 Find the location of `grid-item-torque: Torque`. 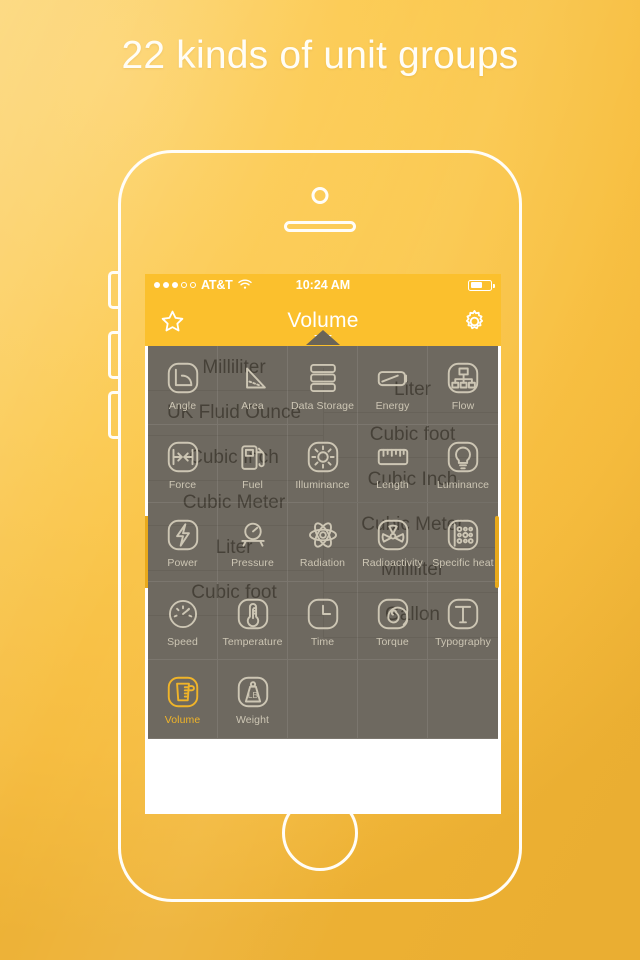

grid-item-torque: Torque is located at coordinates (393, 621).